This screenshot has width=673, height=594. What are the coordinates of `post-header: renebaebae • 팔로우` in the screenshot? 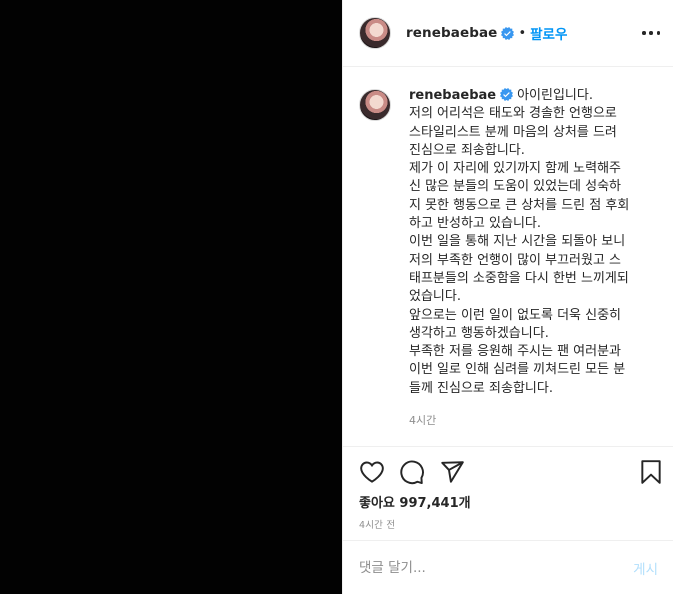 It's located at (508, 33).